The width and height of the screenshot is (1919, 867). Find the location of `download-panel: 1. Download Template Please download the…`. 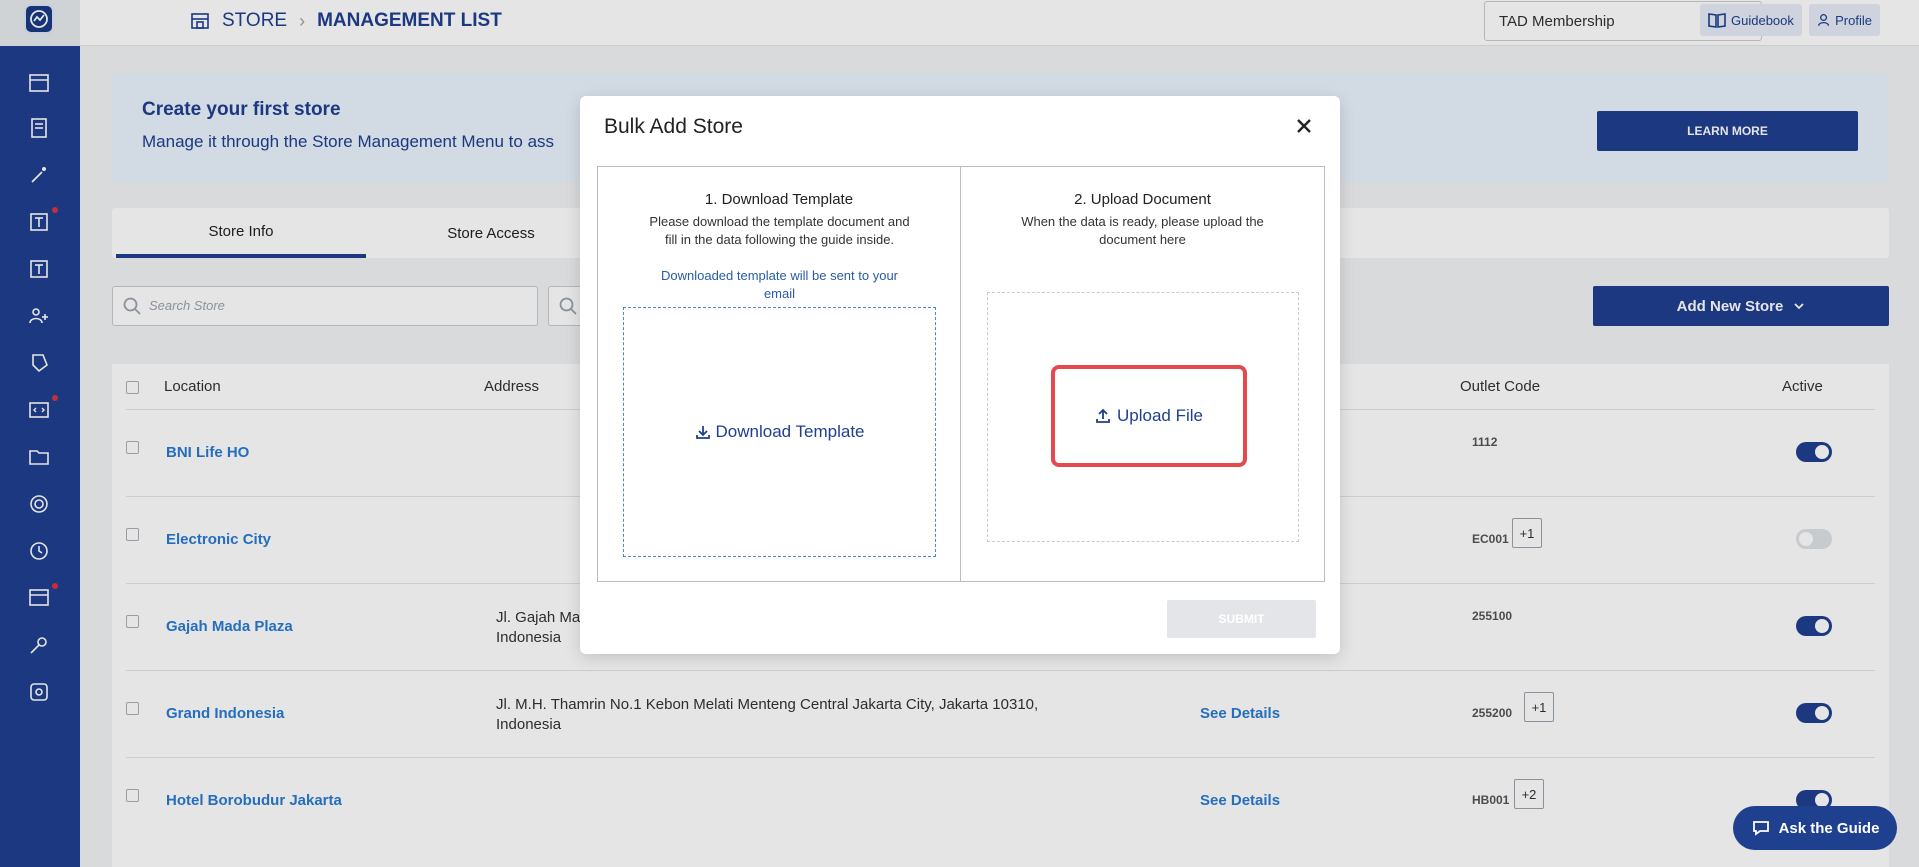

download-panel: 1. Download Template Please download the… is located at coordinates (779, 374).